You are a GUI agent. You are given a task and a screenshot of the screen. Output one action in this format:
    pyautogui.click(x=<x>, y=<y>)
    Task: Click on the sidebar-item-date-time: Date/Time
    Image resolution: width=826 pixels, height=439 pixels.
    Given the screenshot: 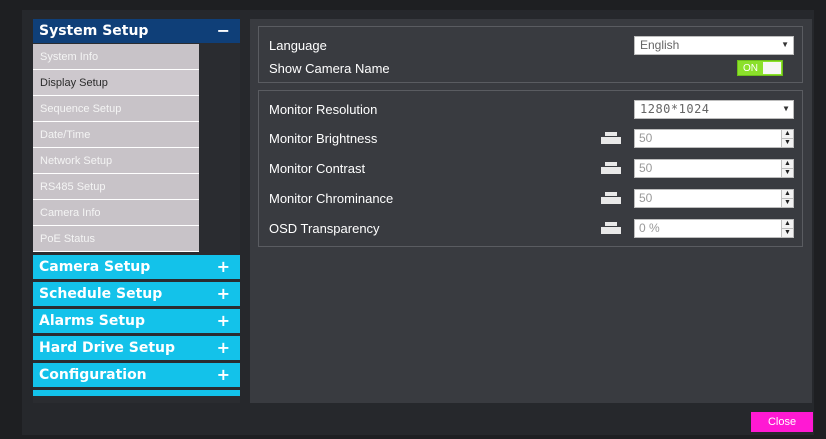 What is the action you would take?
    pyautogui.click(x=116, y=135)
    